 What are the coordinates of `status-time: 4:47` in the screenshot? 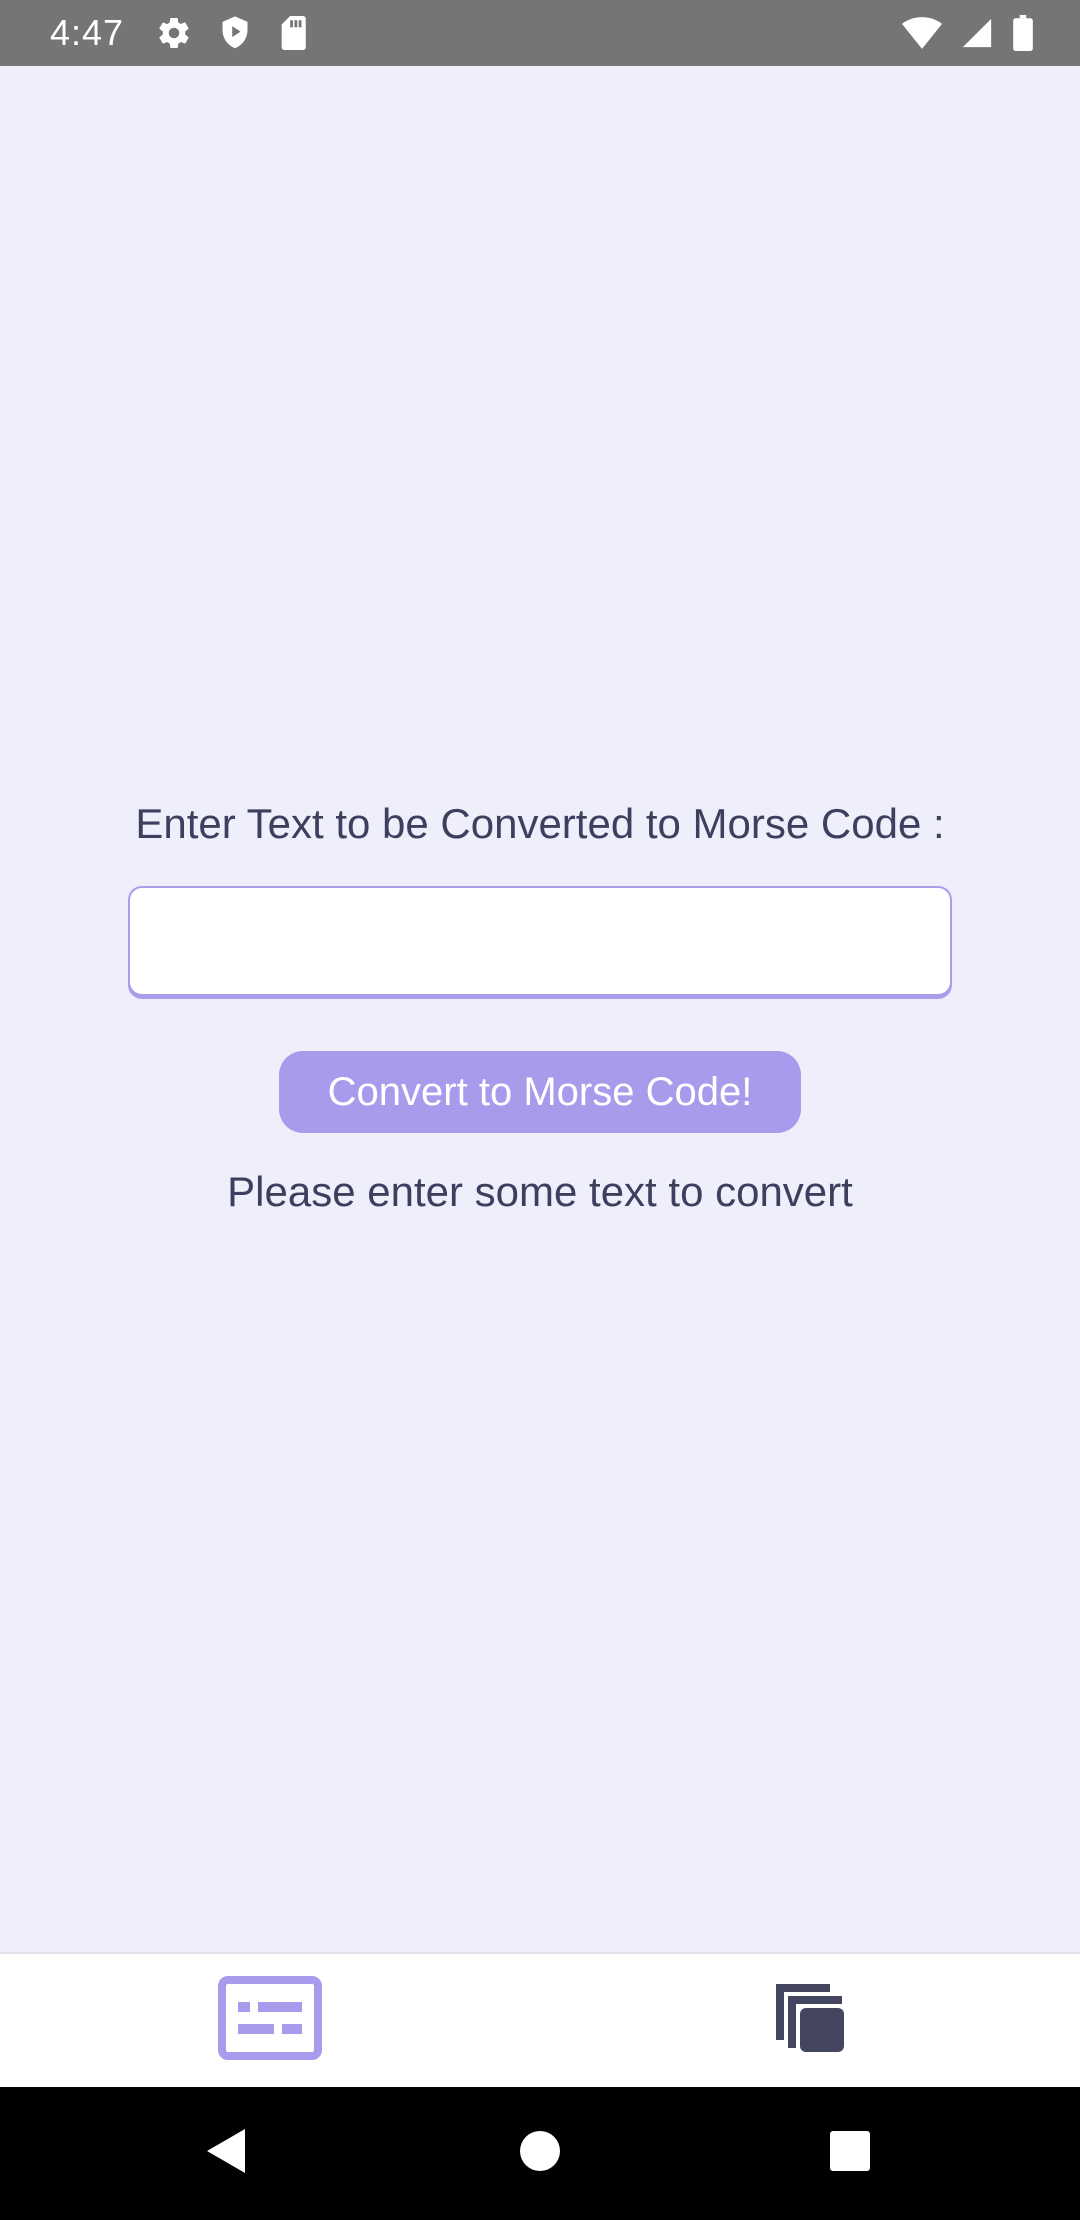 It's located at (87, 32).